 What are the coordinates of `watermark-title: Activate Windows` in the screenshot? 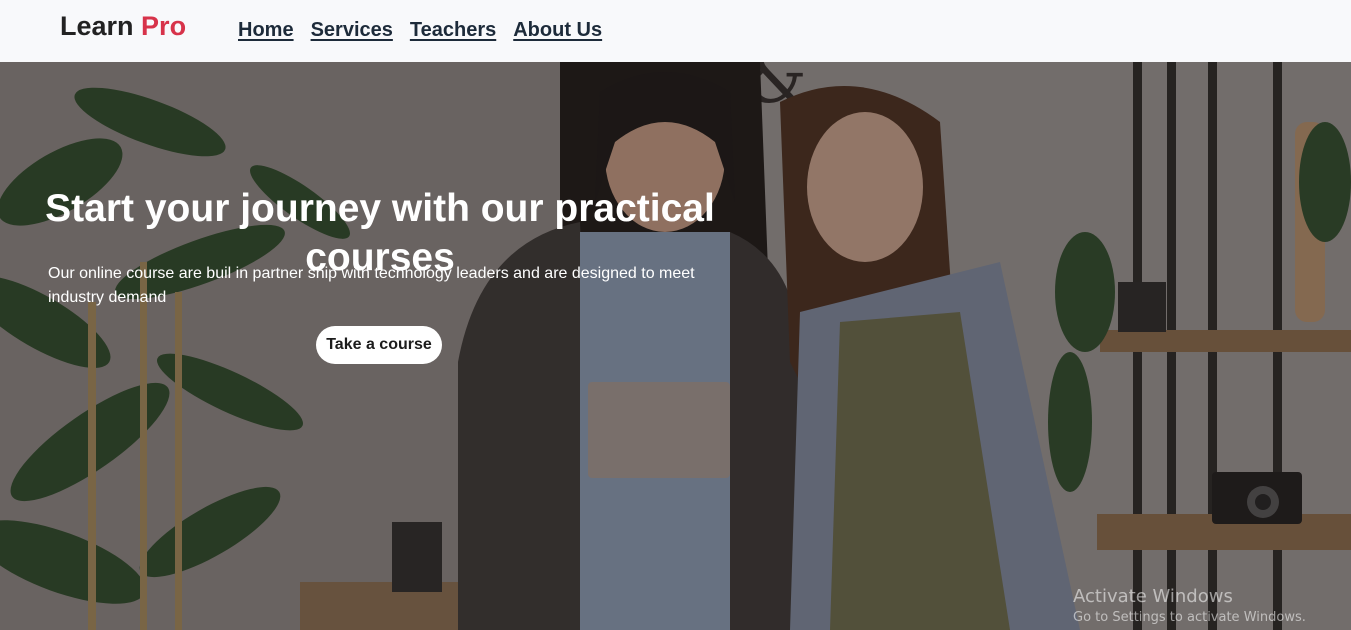 It's located at (1153, 596).